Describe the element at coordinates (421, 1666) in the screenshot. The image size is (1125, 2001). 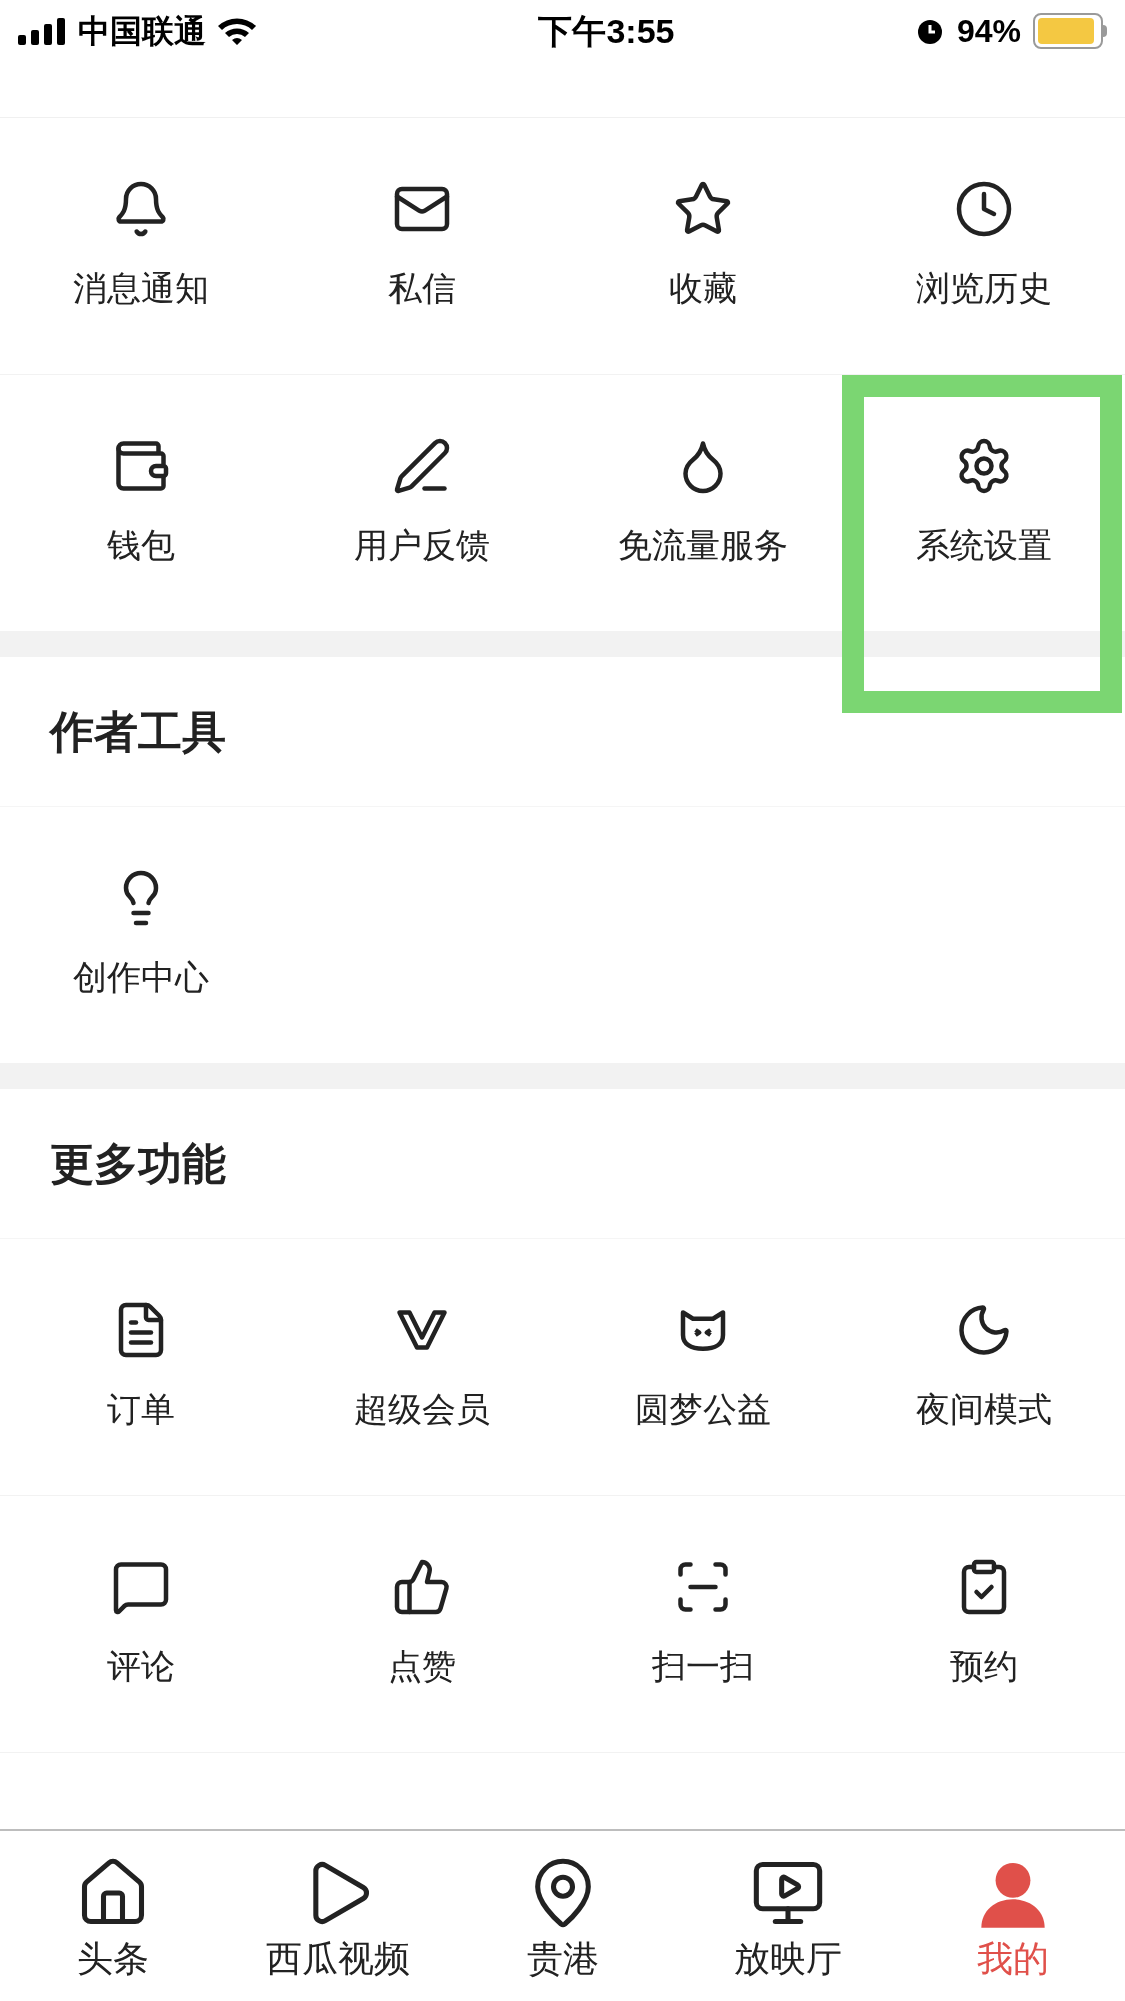
I see `menu-item-label: 点赞` at that location.